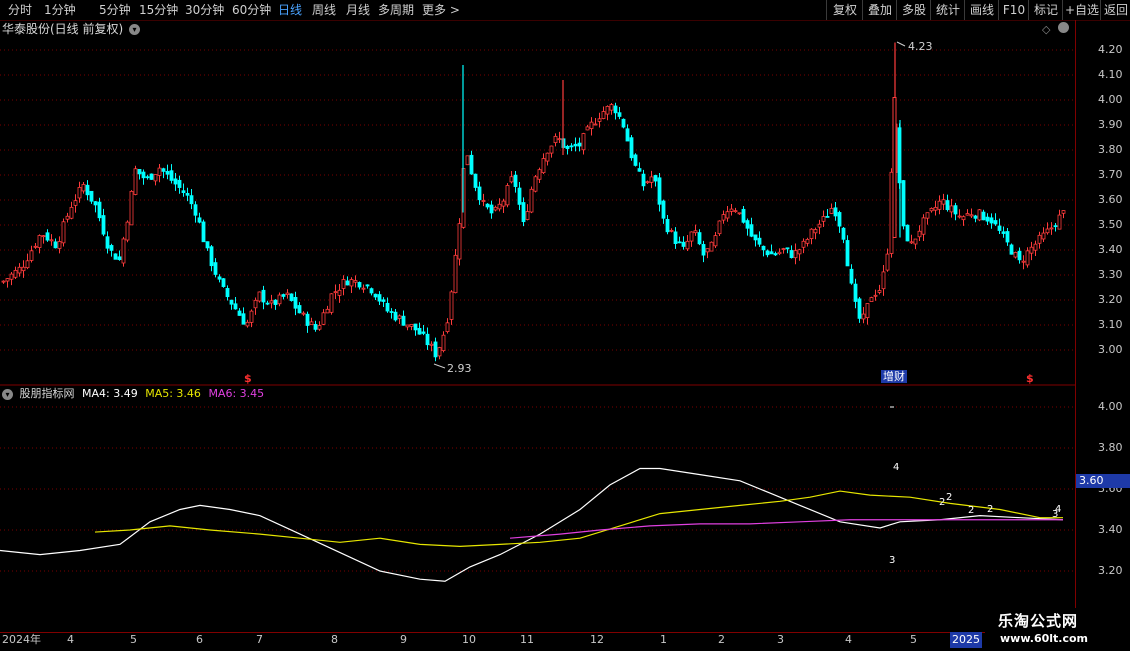 The height and width of the screenshot is (651, 1130). What do you see at coordinates (920, 46) in the screenshot?
I see `high-label: 4.23` at bounding box center [920, 46].